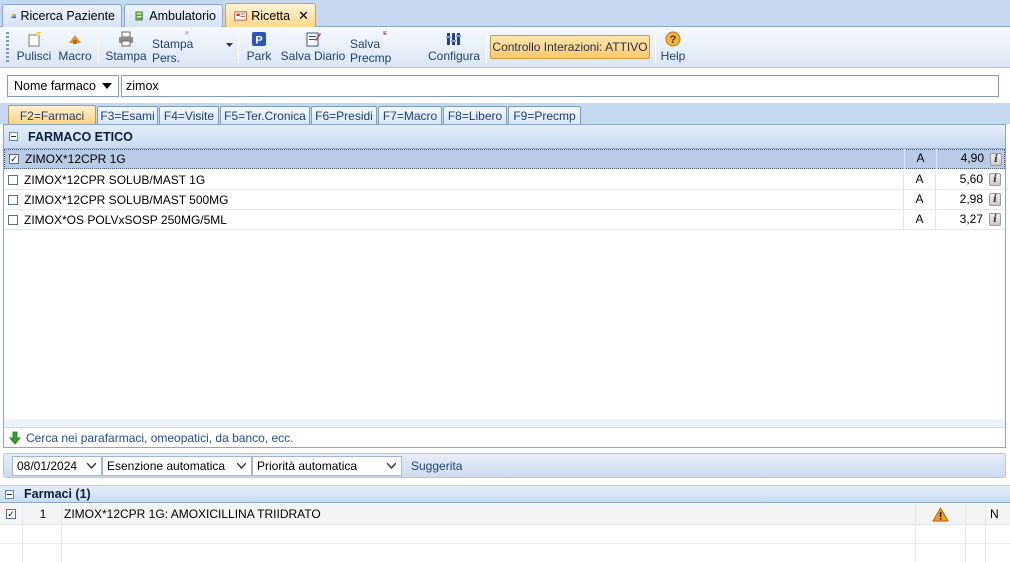  Describe the element at coordinates (57, 494) in the screenshot. I see `prescription-title: Farmaci (1)` at that location.